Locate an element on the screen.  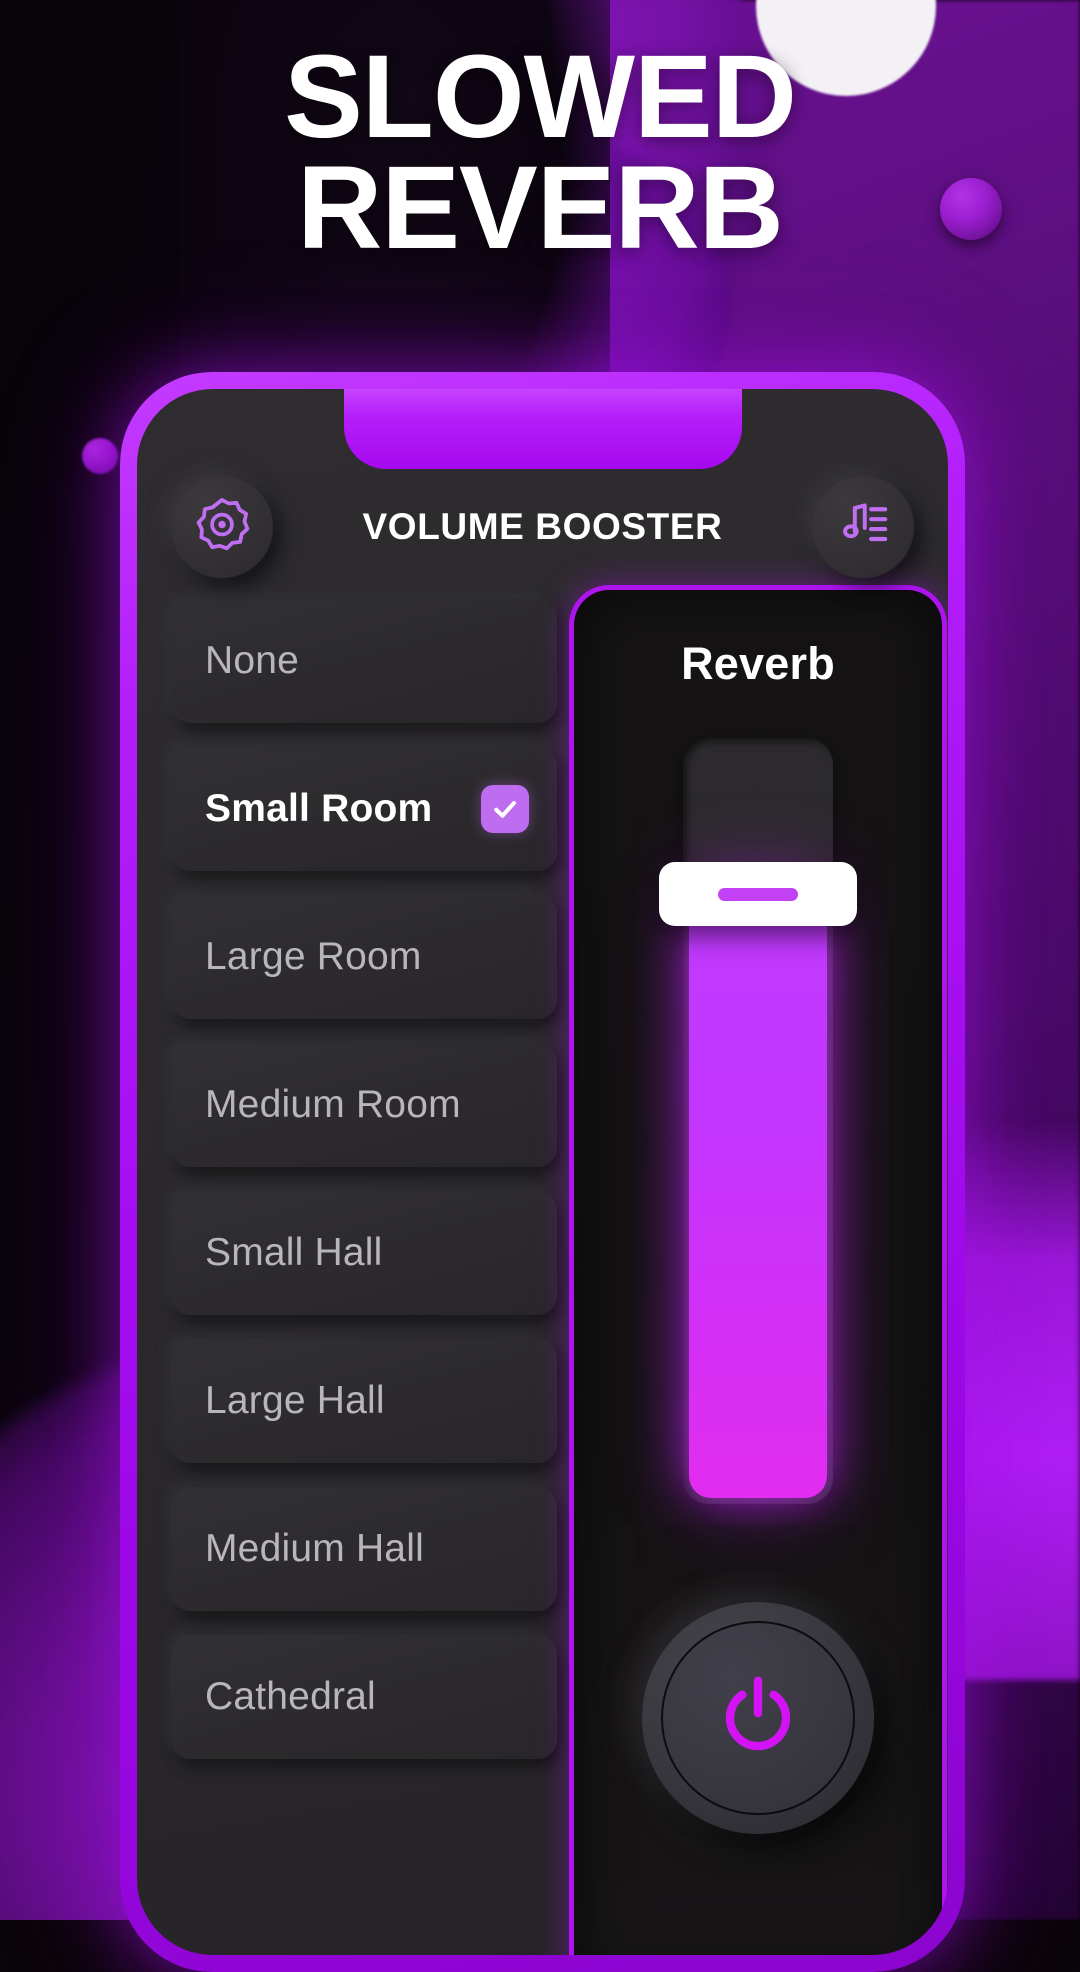
page-title: VOLUME BOOSTER is located at coordinates (542, 526).